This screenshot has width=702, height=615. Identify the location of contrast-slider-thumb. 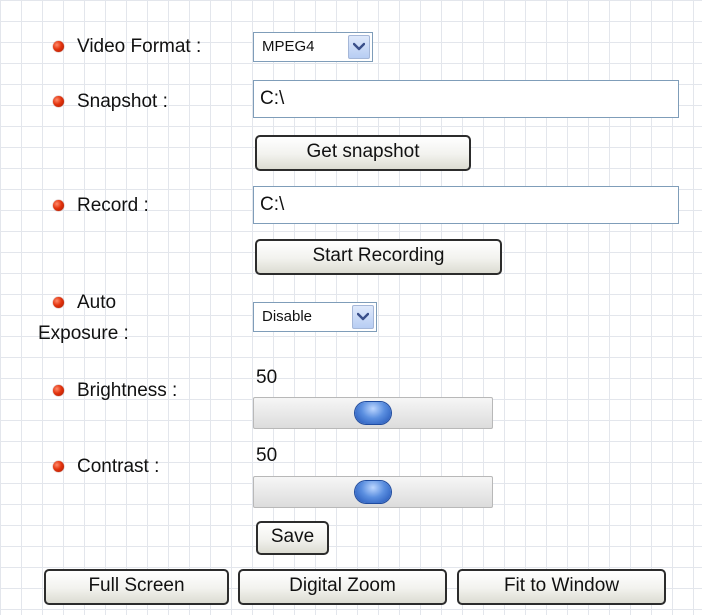
(373, 492).